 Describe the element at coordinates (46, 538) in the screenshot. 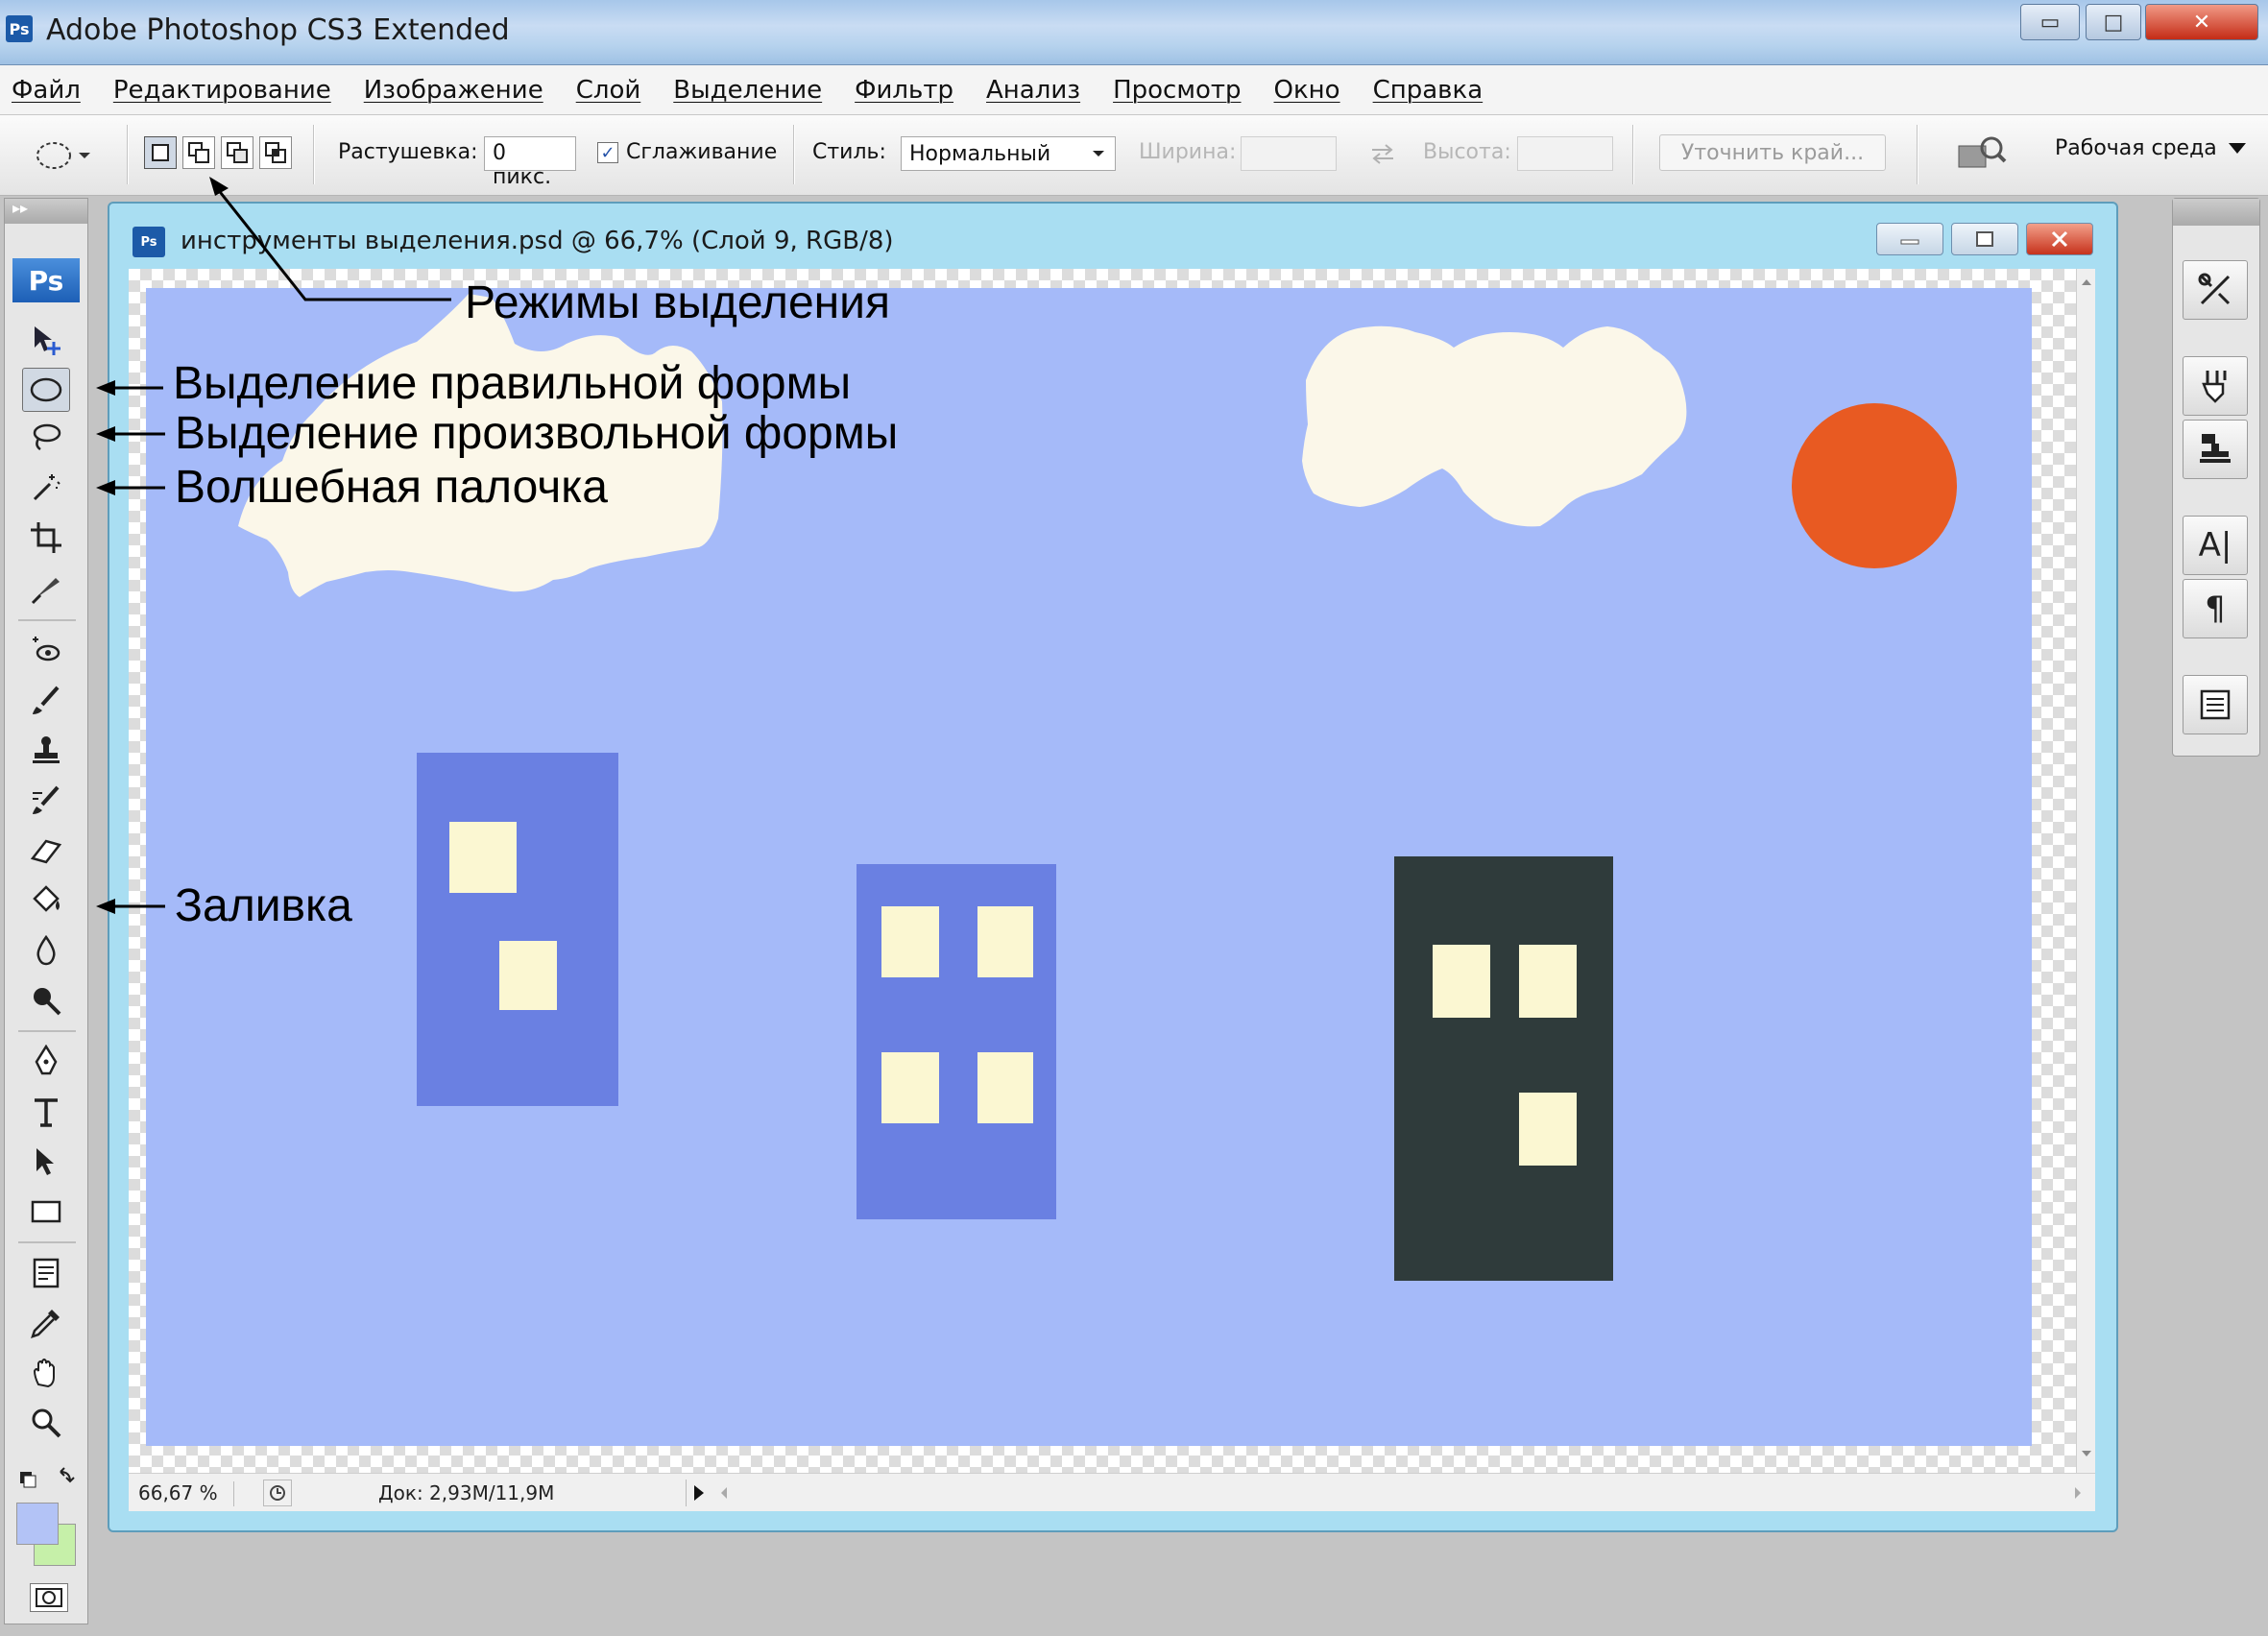

I see `crop-tool` at that location.